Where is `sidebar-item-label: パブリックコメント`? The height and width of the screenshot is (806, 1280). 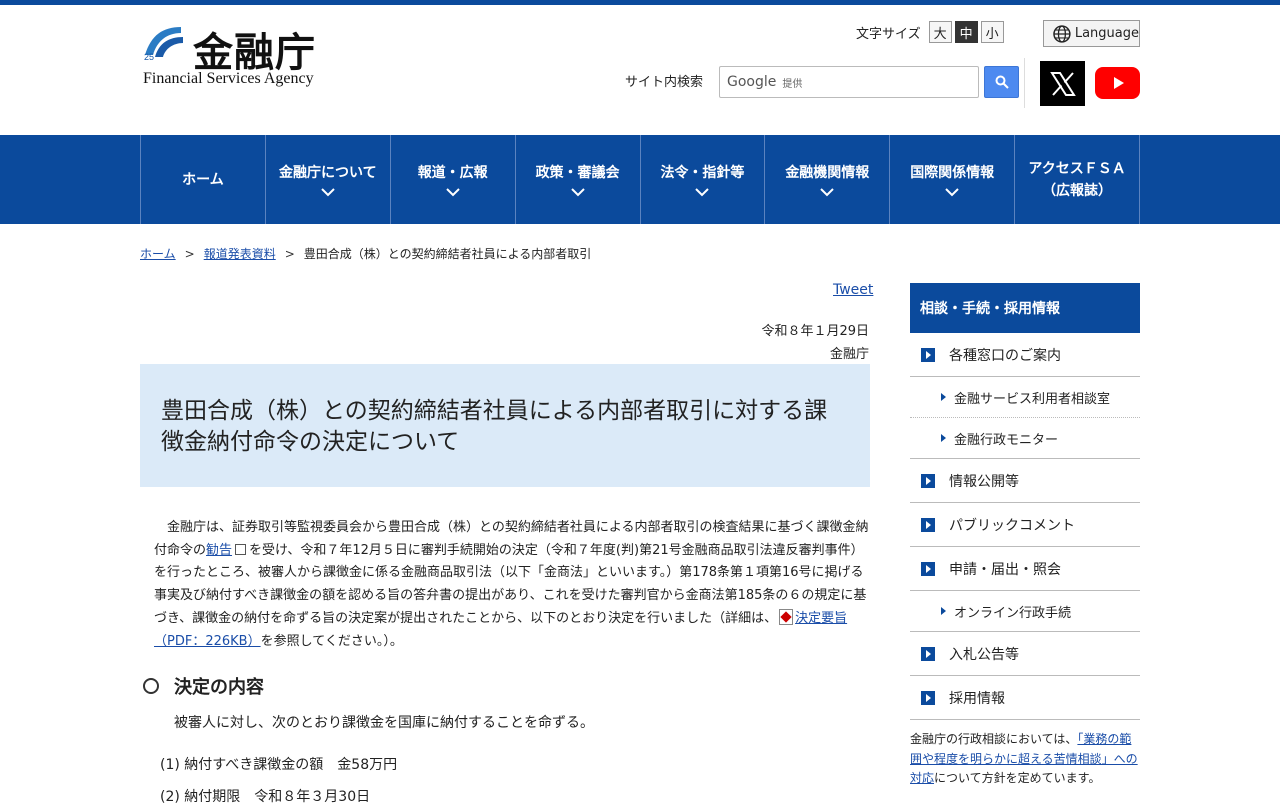 sidebar-item-label: パブリックコメント is located at coordinates (1012, 525).